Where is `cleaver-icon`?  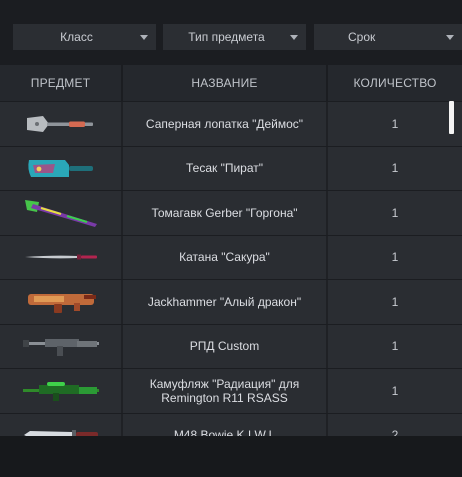 cleaver-icon is located at coordinates (60, 169).